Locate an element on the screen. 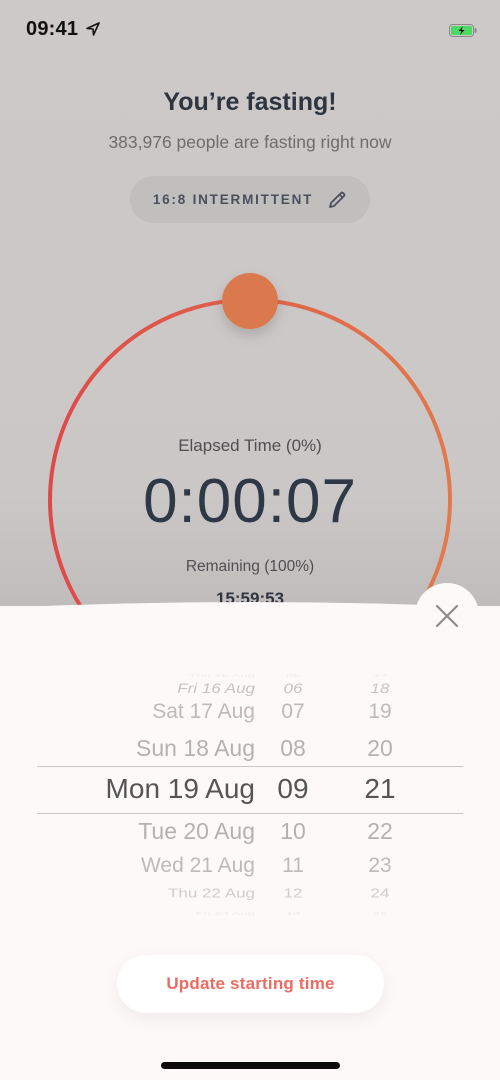  picker-row: Fri 23 Aug 13 25 is located at coordinates (250, 918).